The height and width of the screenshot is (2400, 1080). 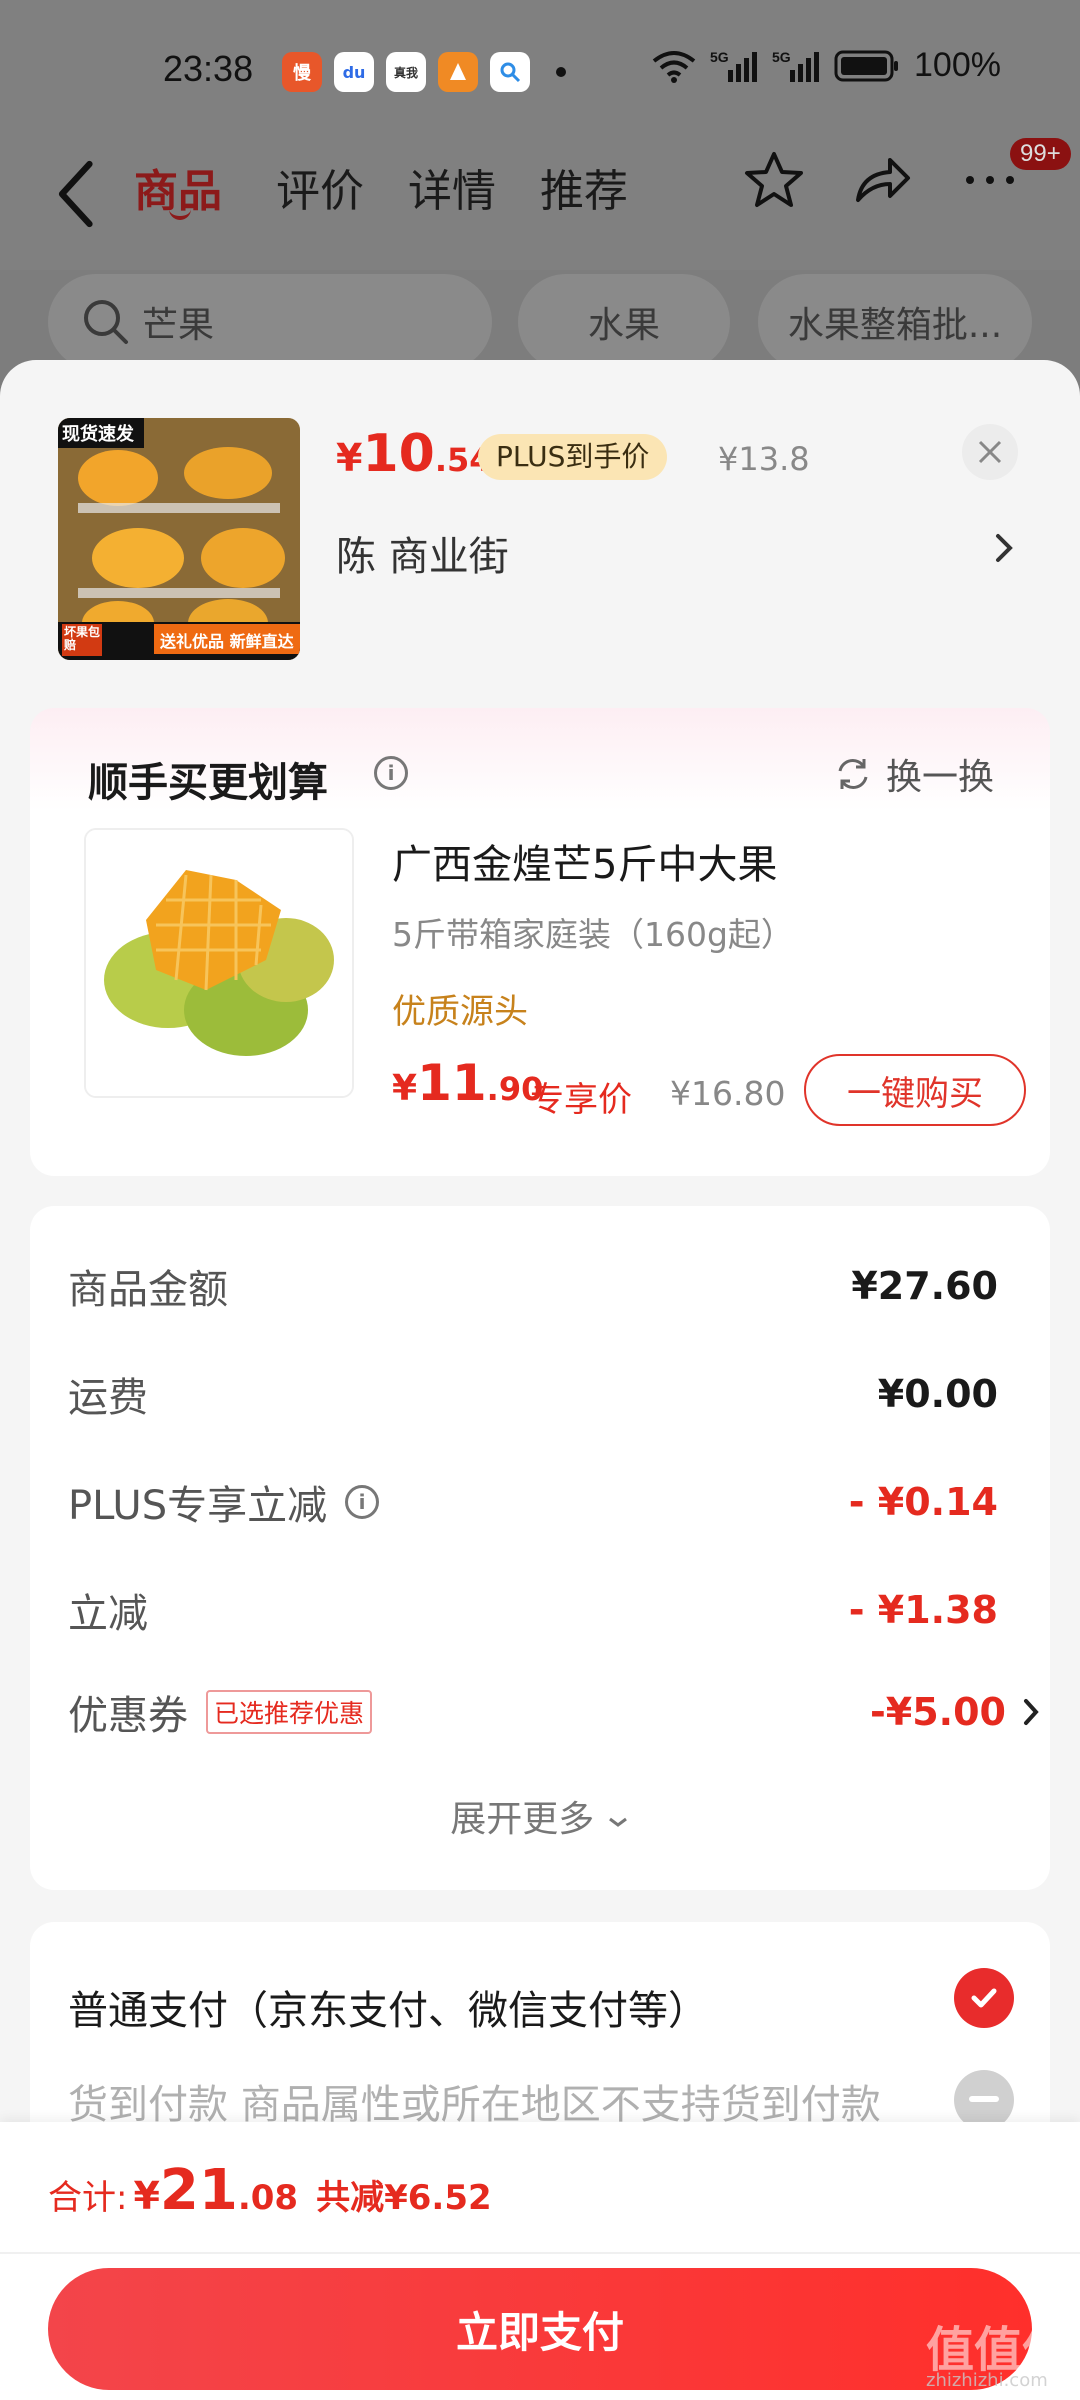 I want to click on message-badge: 99+, so click(x=1040, y=154).